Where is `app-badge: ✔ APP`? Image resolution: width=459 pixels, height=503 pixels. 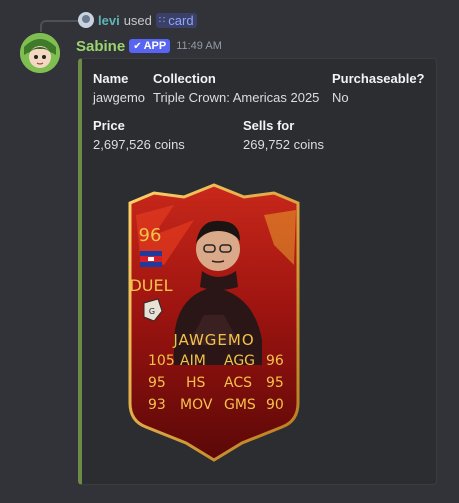 app-badge: ✔ APP is located at coordinates (150, 46).